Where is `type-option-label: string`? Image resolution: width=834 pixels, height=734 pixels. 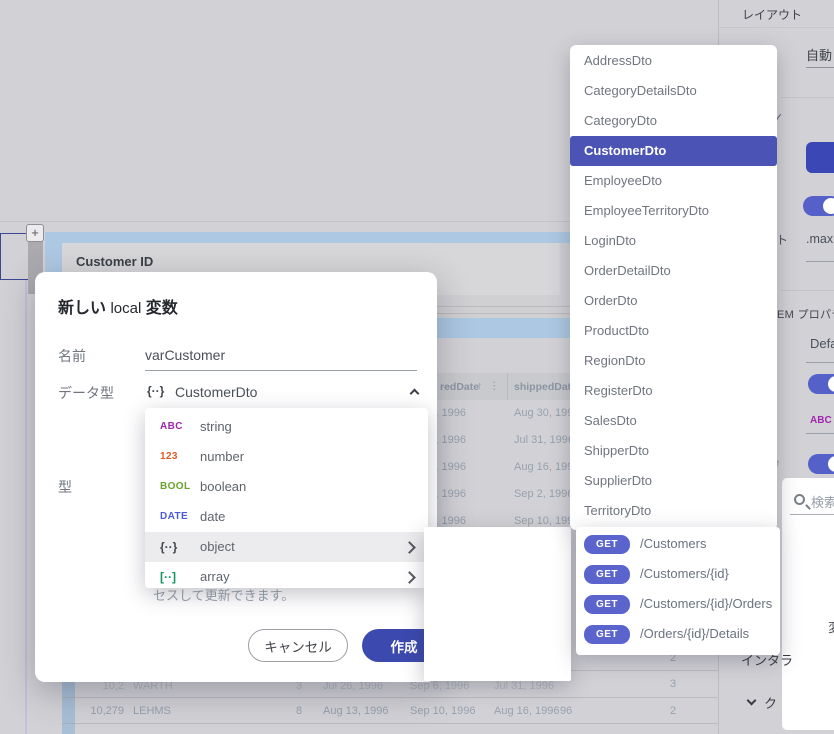
type-option-label: string is located at coordinates (216, 426).